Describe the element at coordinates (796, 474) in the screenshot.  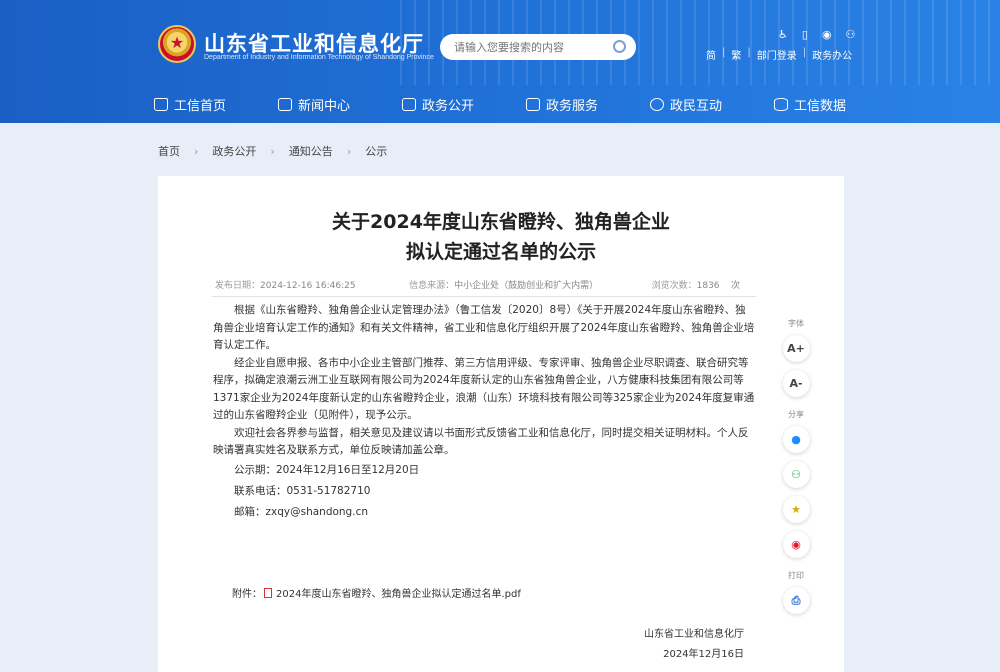
I see `wechat-share-icon: ⚇` at that location.